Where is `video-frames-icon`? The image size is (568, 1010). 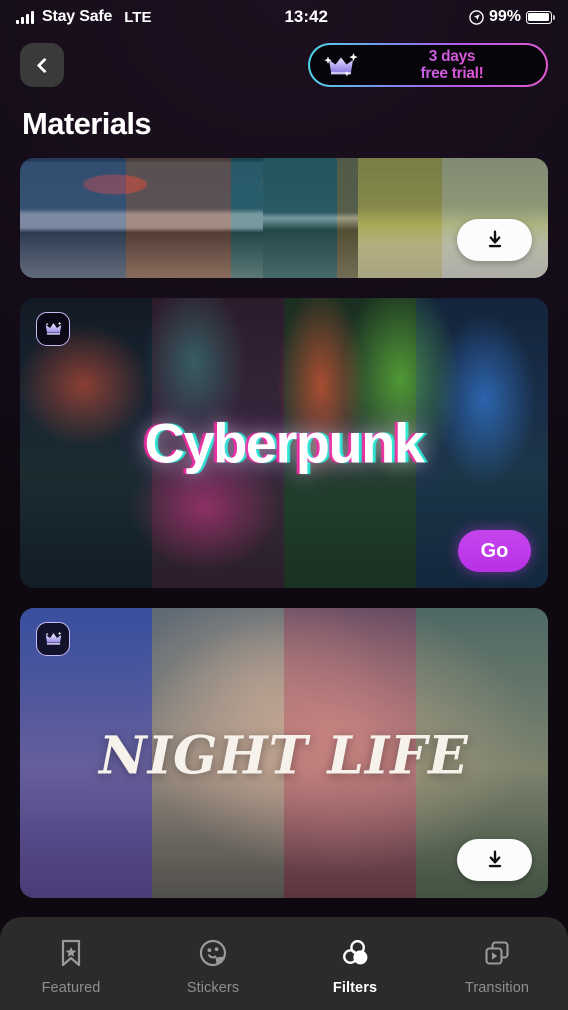
video-frames-icon is located at coordinates (497, 953).